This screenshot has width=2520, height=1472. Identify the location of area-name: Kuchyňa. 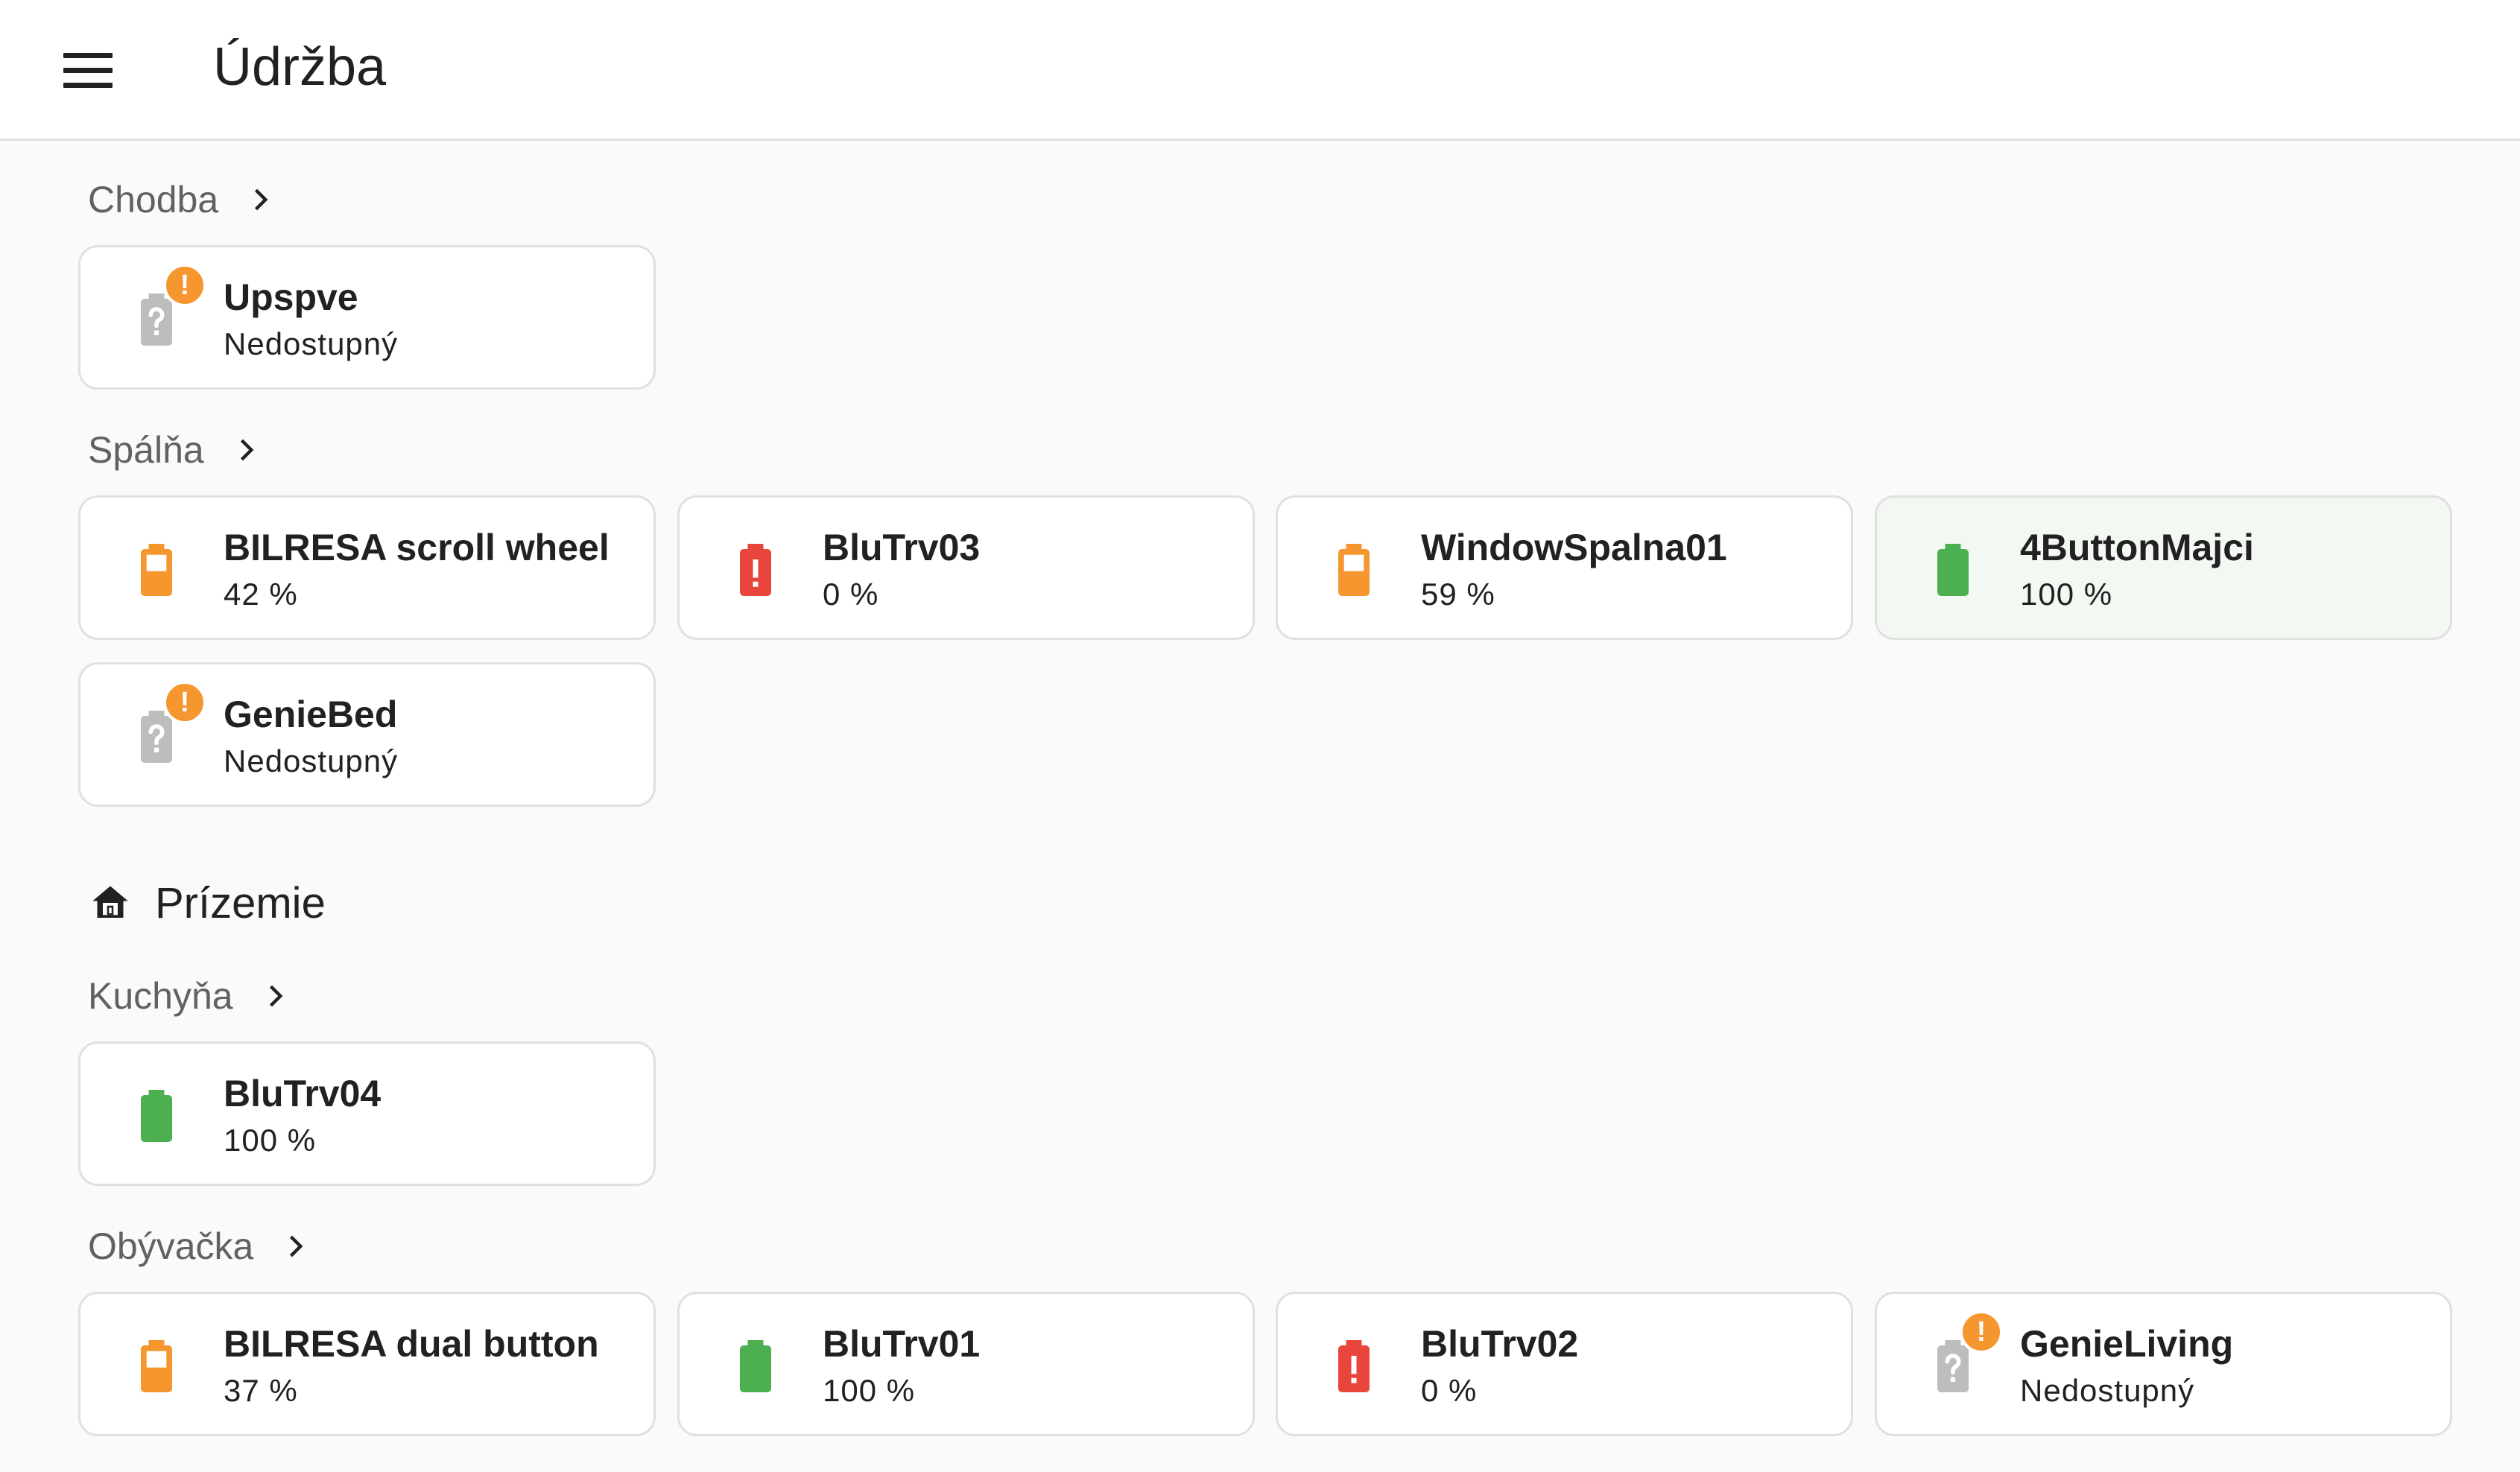
(160, 996).